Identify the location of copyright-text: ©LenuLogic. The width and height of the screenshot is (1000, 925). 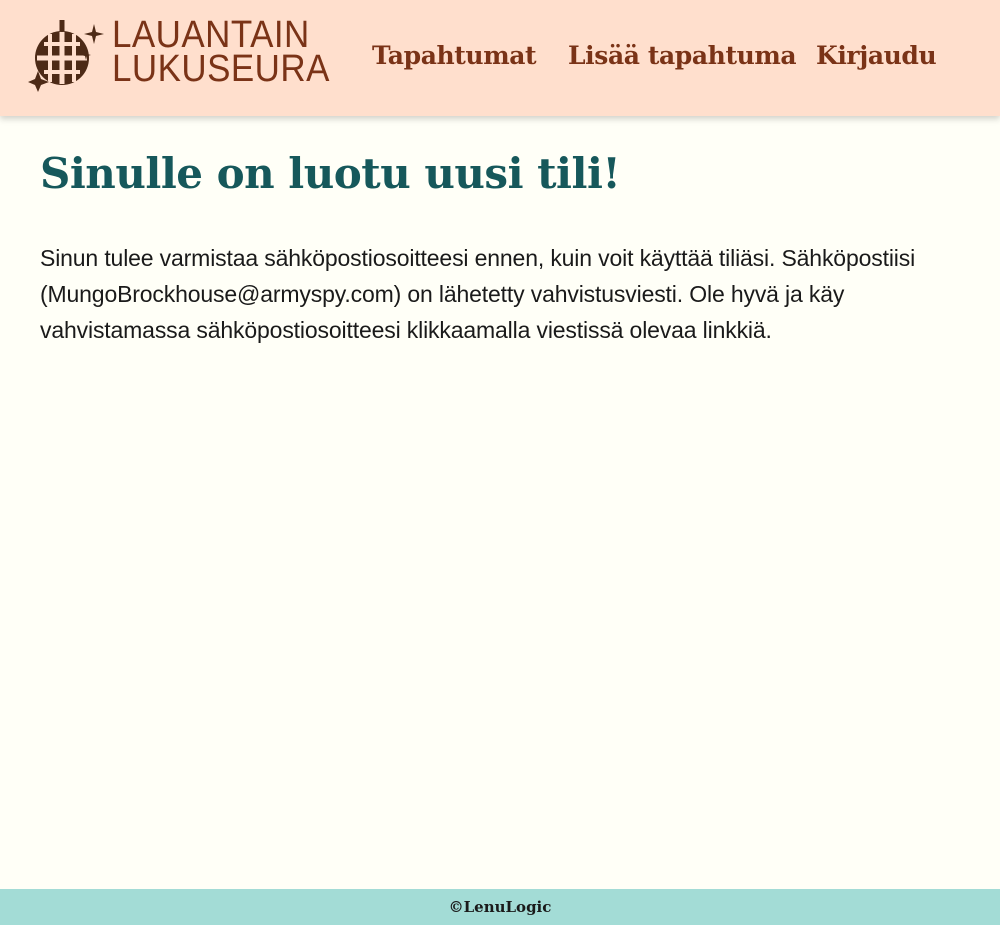
(500, 907).